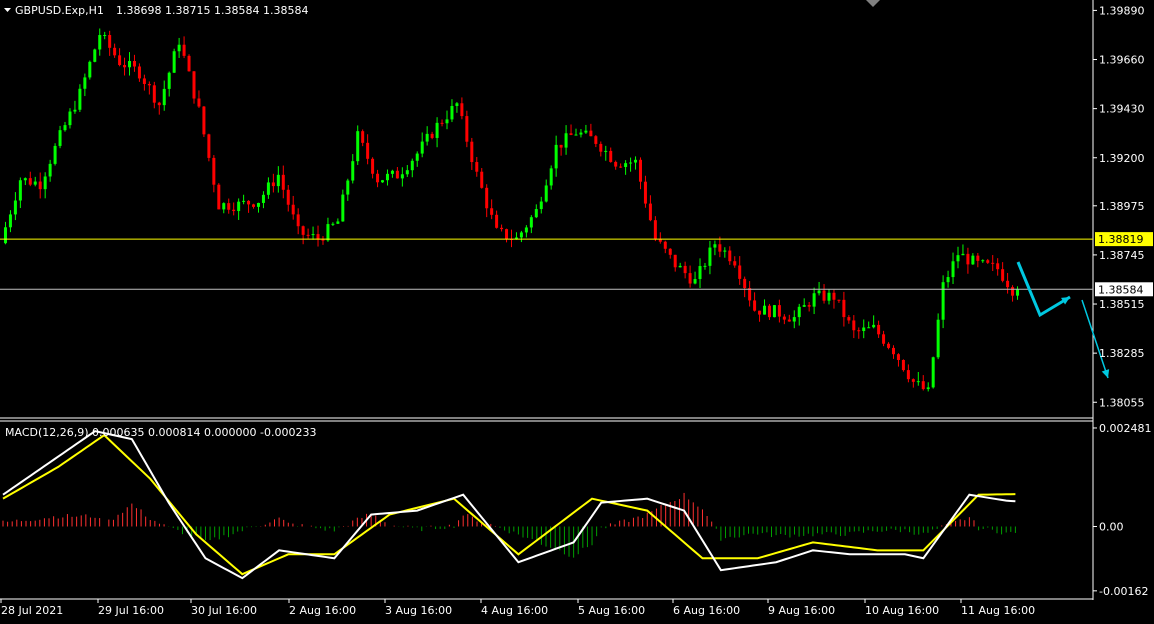 This screenshot has height=624, width=1154. What do you see at coordinates (212, 10) in the screenshot?
I see `ohlc-label: 1.38698 1.38715 1.38584 1.38584` at bounding box center [212, 10].